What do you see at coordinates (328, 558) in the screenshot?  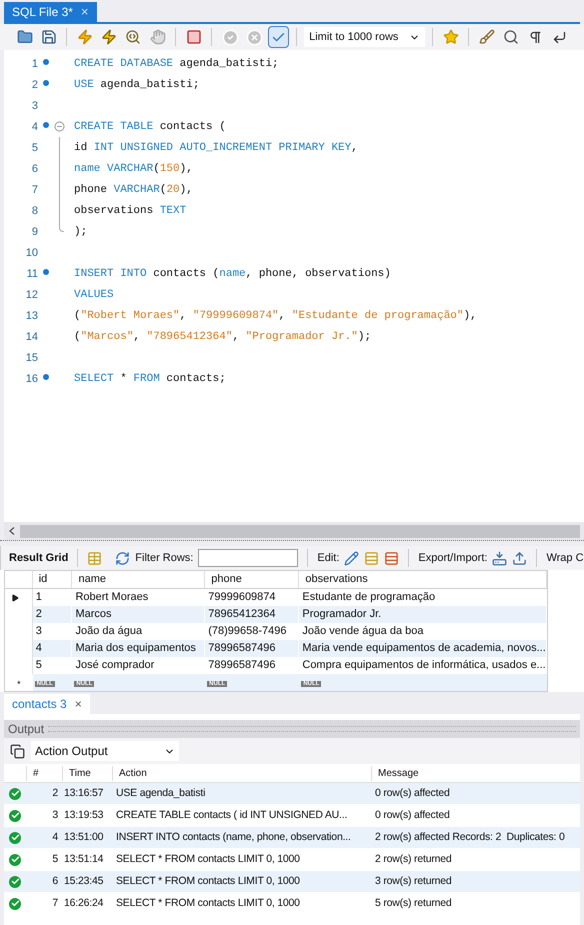 I see `edit-label: Edit:` at bounding box center [328, 558].